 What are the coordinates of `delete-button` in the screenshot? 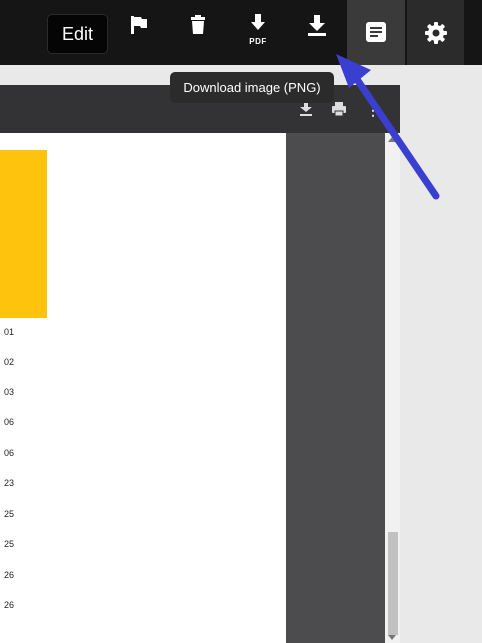 It's located at (198, 33).